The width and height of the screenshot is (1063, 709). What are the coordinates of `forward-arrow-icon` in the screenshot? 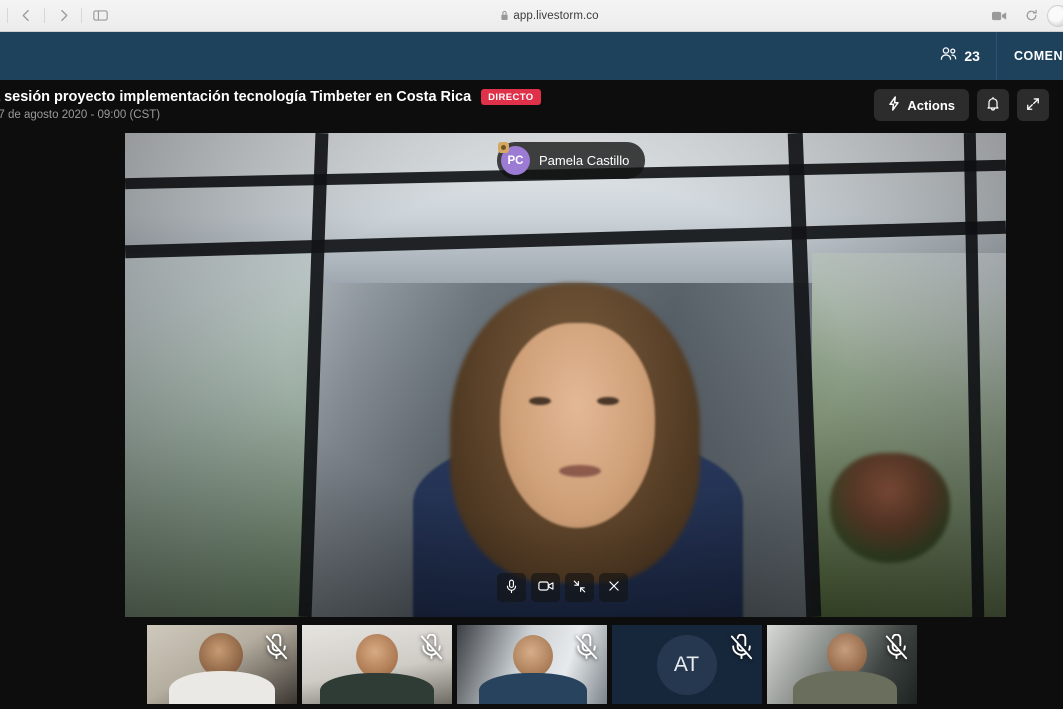 It's located at (63, 16).